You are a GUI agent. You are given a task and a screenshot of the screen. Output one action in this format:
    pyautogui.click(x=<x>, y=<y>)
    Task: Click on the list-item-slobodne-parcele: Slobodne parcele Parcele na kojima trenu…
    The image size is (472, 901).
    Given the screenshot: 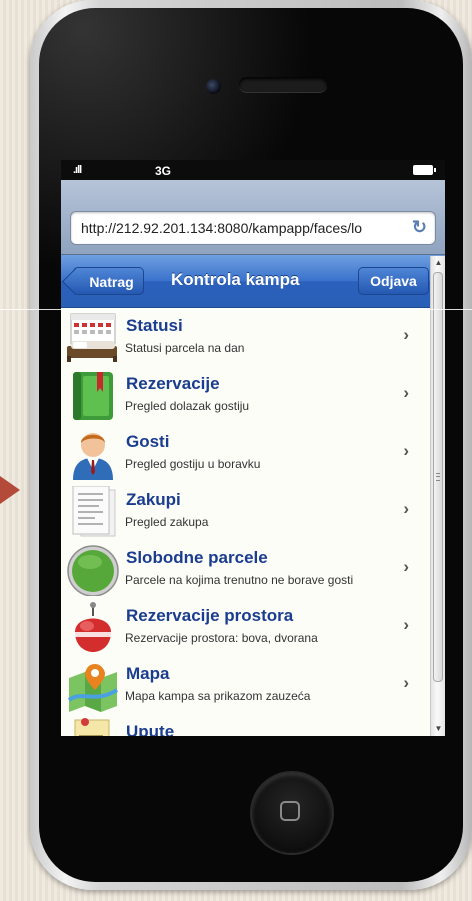 What is the action you would take?
    pyautogui.click(x=246, y=569)
    